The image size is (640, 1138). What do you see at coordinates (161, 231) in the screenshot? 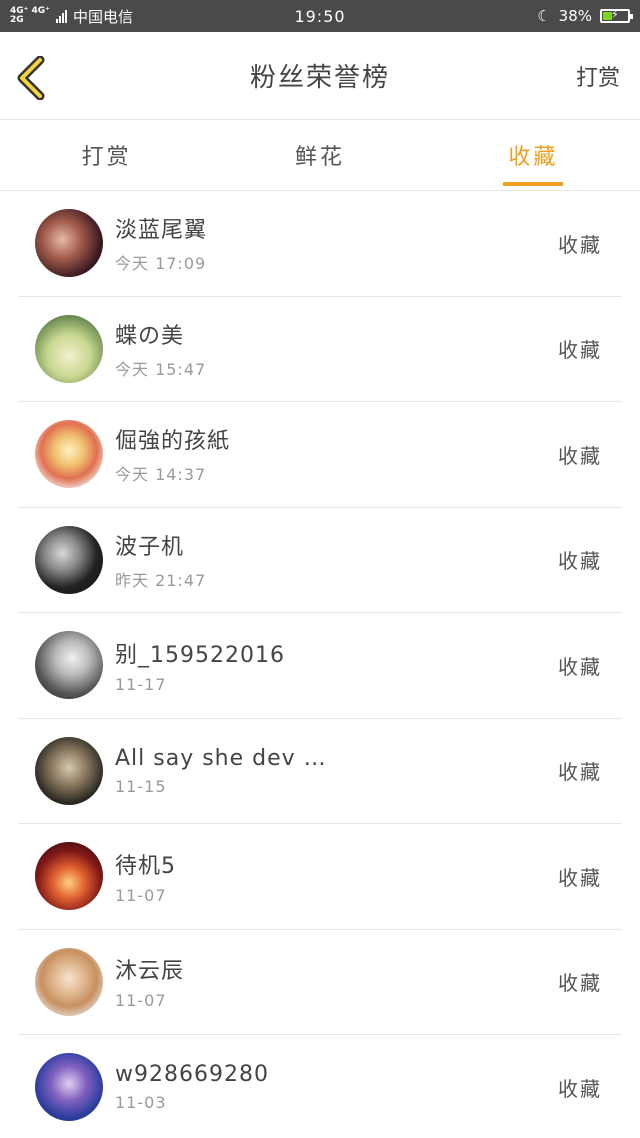
I see `user-name: 淡蓝尾翼` at bounding box center [161, 231].